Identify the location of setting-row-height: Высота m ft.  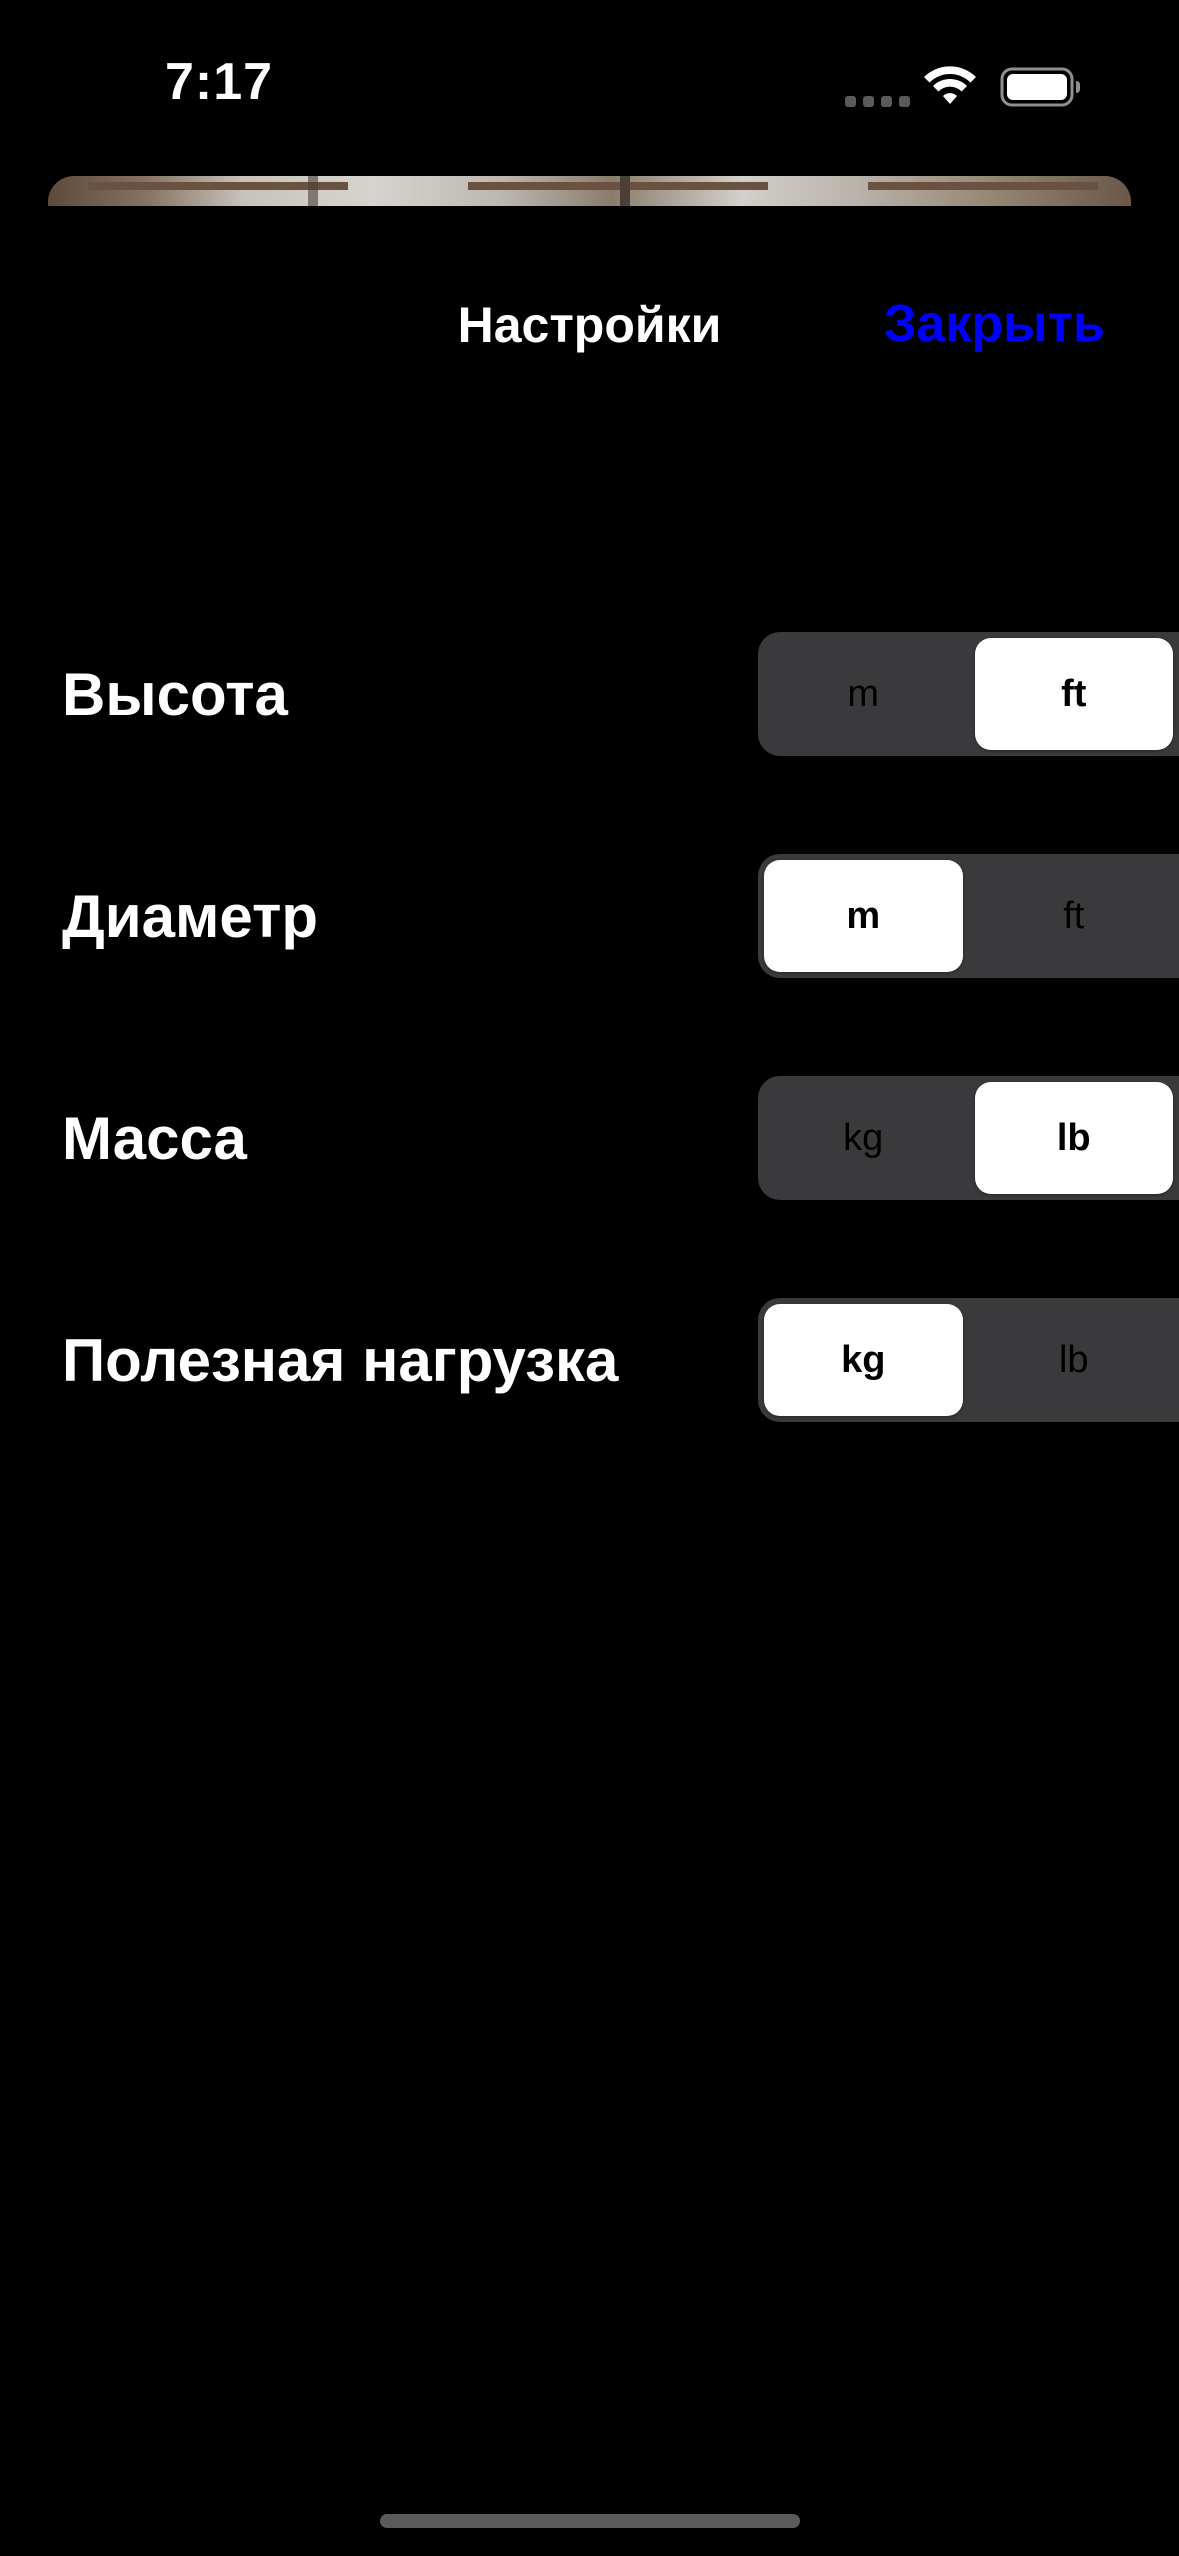
(589, 743).